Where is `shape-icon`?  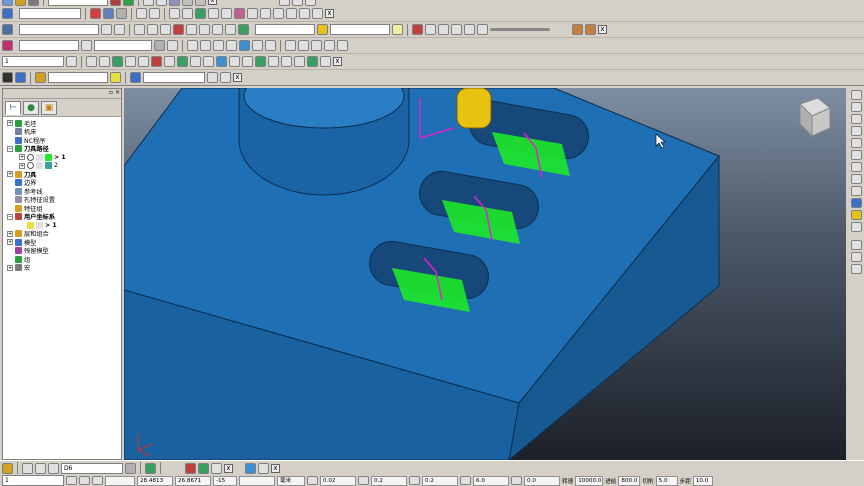
shape-icon is located at coordinates (243, 29).